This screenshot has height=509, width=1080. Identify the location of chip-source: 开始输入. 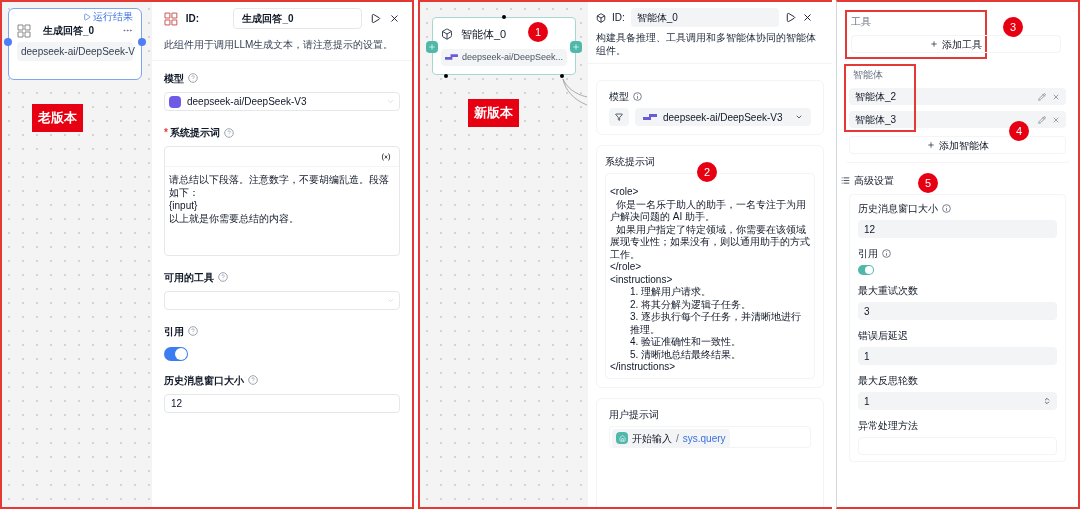
(652, 438).